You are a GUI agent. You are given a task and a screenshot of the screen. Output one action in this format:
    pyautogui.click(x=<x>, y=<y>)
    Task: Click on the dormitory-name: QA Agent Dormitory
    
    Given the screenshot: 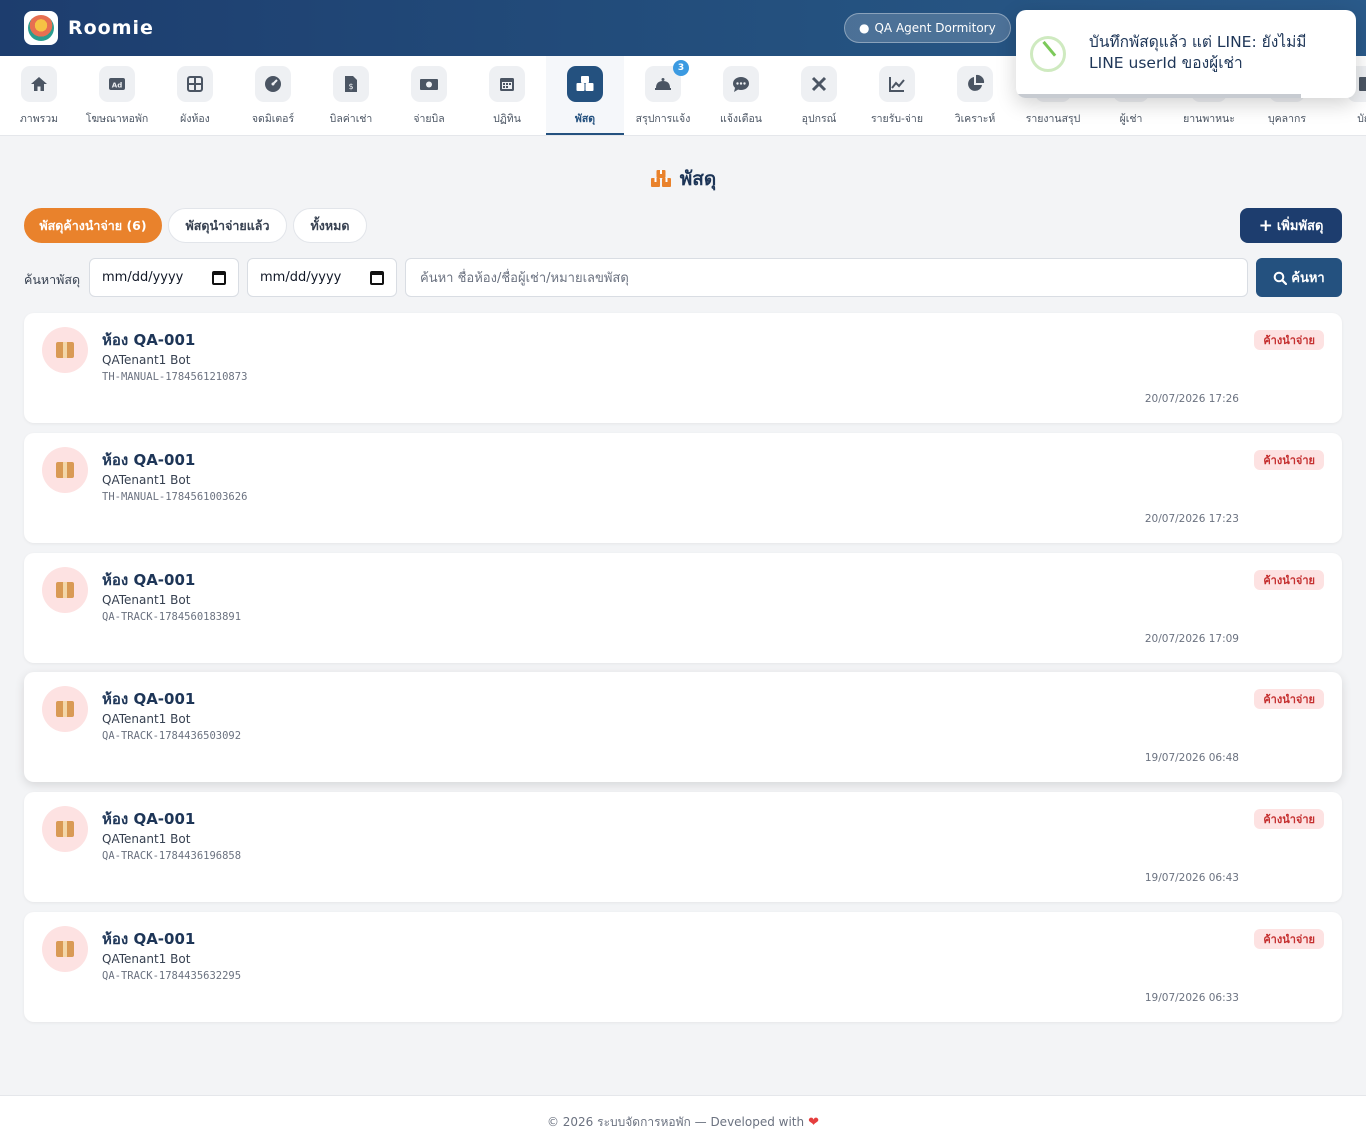 What is the action you would take?
    pyautogui.click(x=935, y=28)
    